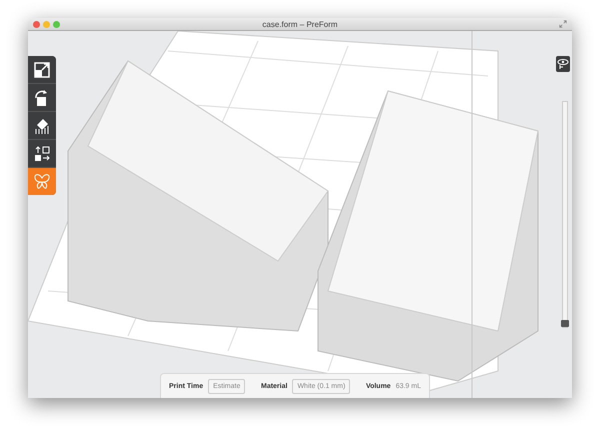 The width and height of the screenshot is (600, 438). What do you see at coordinates (300, 24) in the screenshot?
I see `window-title: case.form – PreForm` at bounding box center [300, 24].